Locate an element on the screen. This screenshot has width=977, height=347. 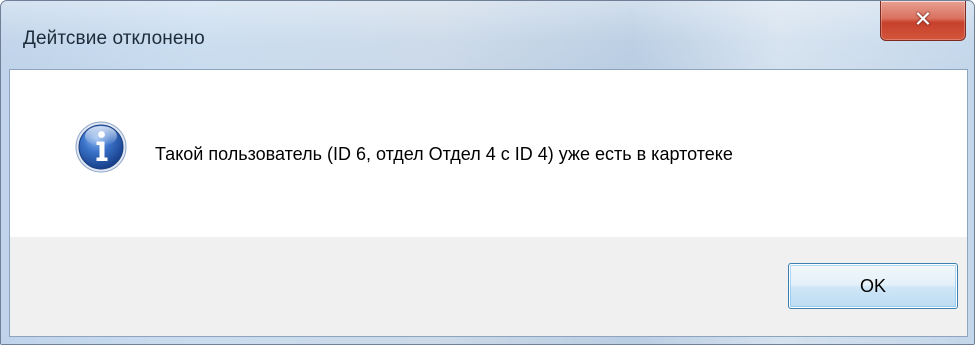
close-button: ✕ is located at coordinates (923, 21).